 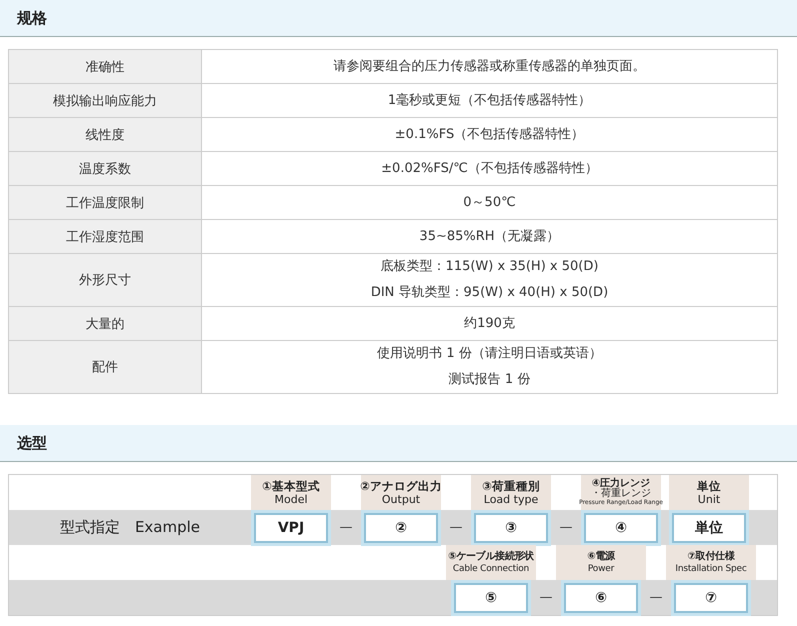 What do you see at coordinates (32, 18) in the screenshot?
I see `section-title: 规格` at bounding box center [32, 18].